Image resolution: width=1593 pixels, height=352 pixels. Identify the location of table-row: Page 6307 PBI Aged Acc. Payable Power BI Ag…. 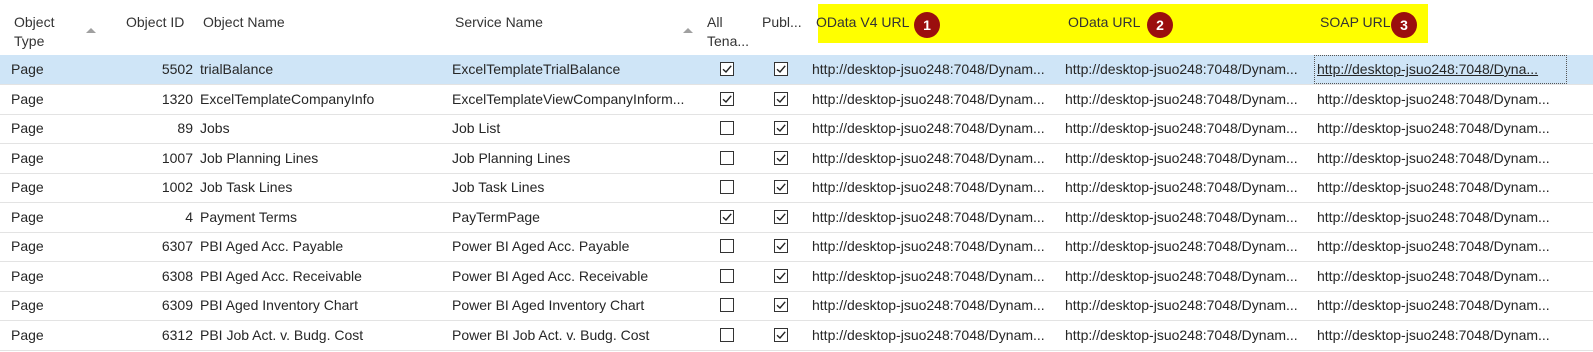
(796, 247).